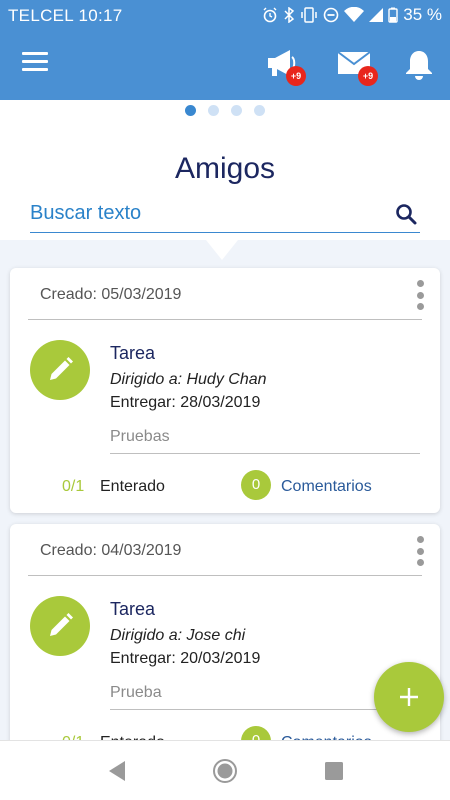 This screenshot has height=800, width=450. Describe the element at coordinates (326, 487) in the screenshot. I see `comments-link: Comentarios` at that location.